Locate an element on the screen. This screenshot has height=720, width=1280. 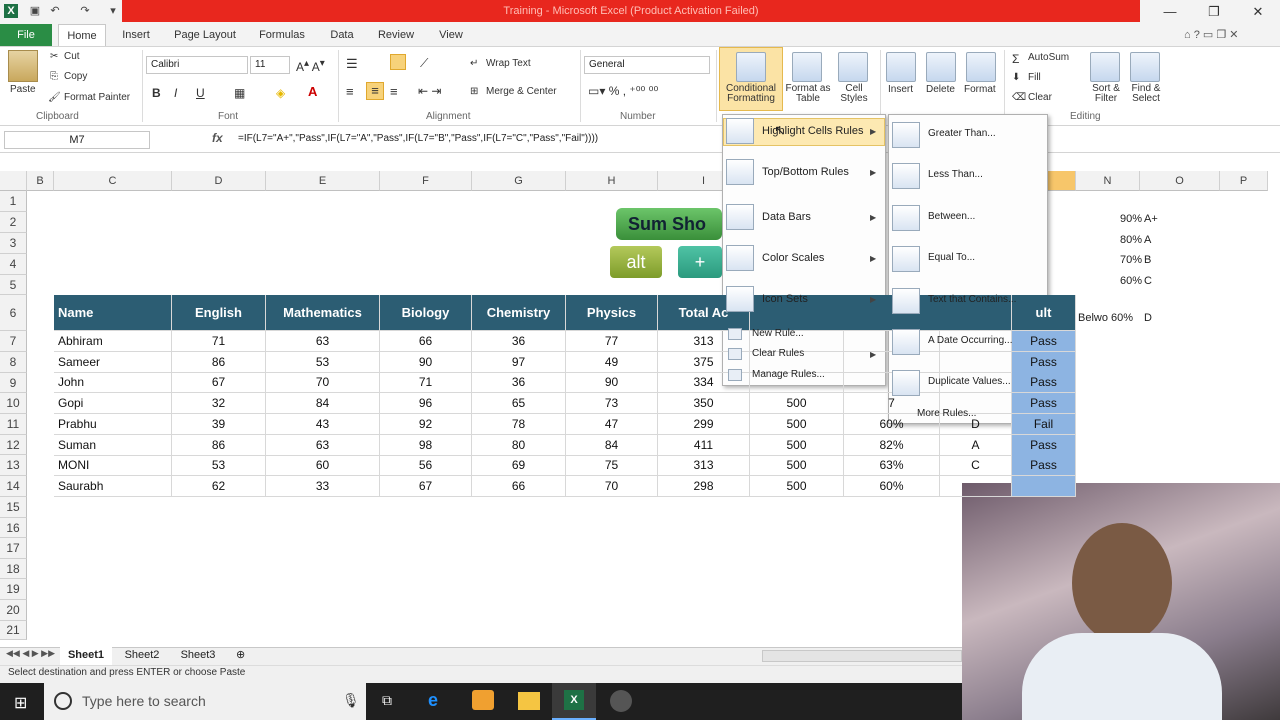
row-header: 1 is located at coordinates (13, 201).